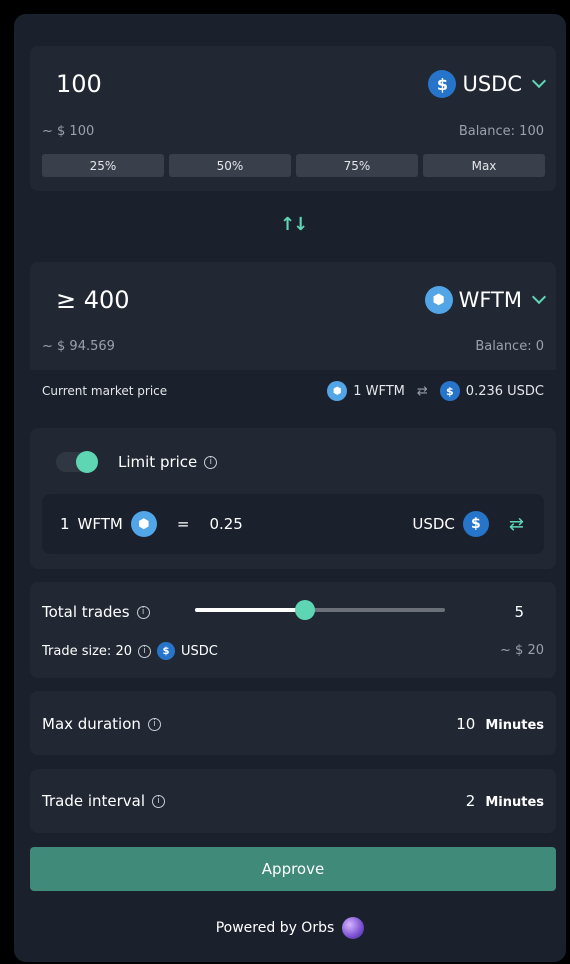 The width and height of the screenshot is (570, 964). Describe the element at coordinates (514, 725) in the screenshot. I see `max-duration-unit: Minutes` at that location.